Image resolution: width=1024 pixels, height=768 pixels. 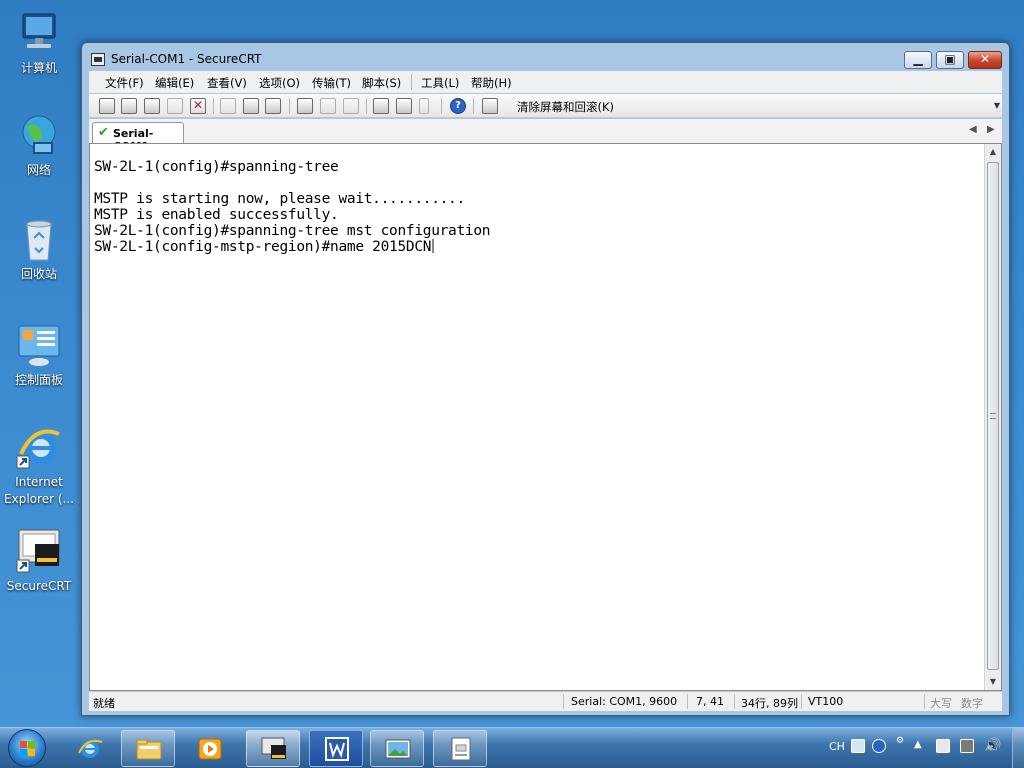 What do you see at coordinates (440, 83) in the screenshot?
I see `menu-tools: 工具(L)` at bounding box center [440, 83].